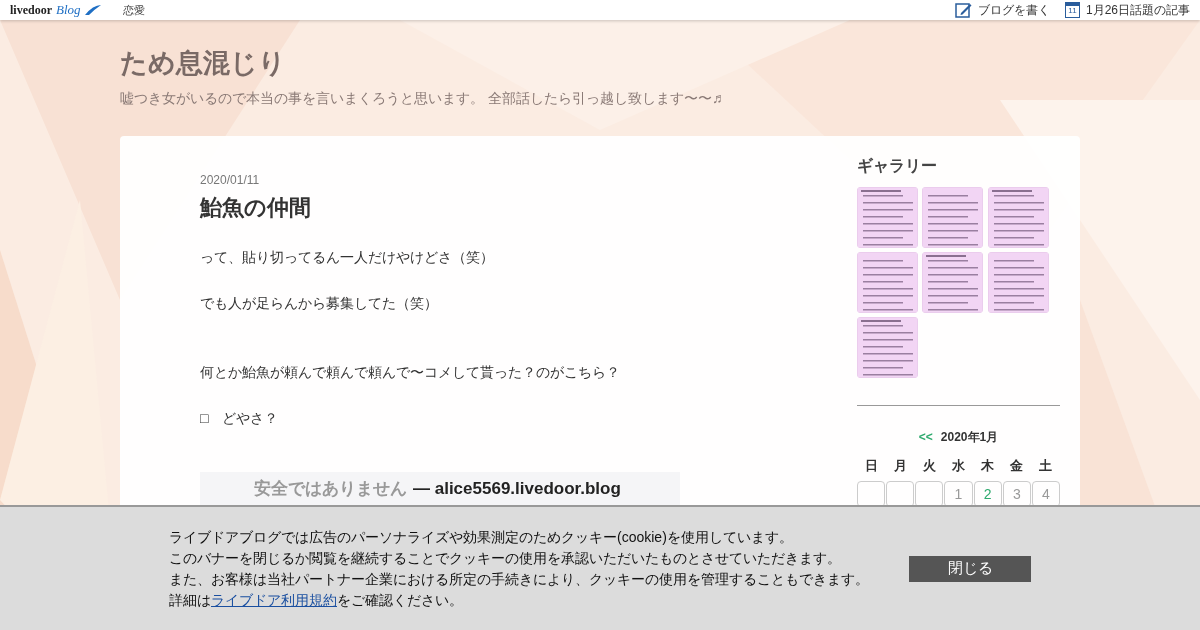  What do you see at coordinates (133, 10) in the screenshot?
I see `category-link: 恋愛` at bounding box center [133, 10].